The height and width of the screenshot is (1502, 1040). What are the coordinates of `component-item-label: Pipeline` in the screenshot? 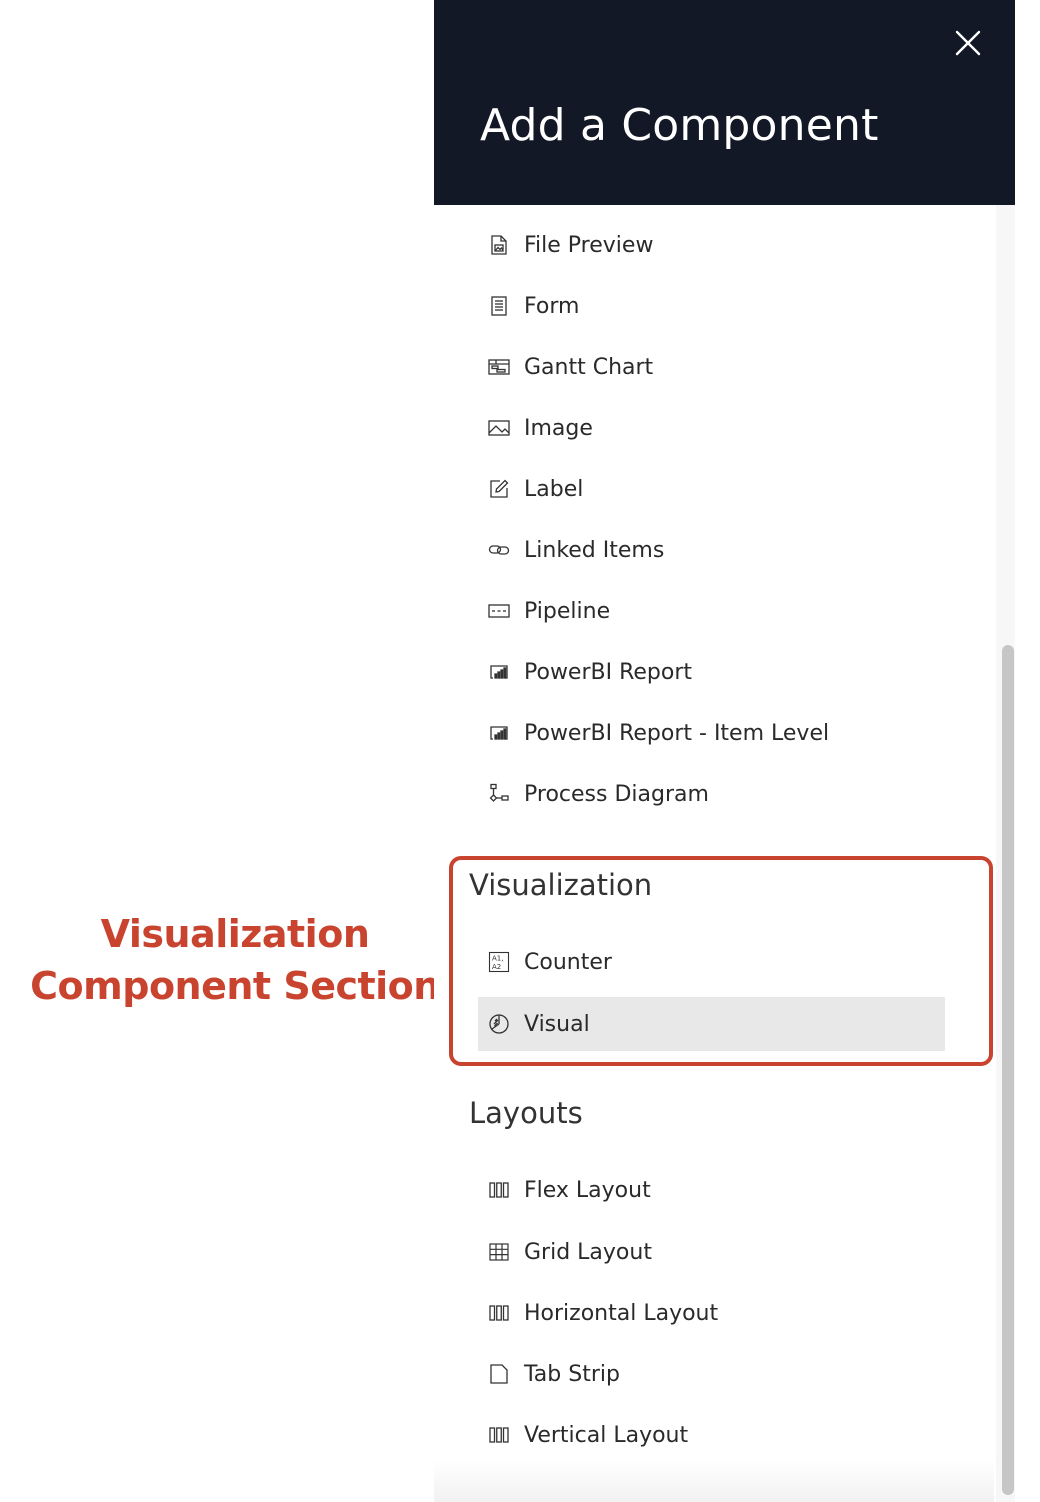 It's located at (567, 611).